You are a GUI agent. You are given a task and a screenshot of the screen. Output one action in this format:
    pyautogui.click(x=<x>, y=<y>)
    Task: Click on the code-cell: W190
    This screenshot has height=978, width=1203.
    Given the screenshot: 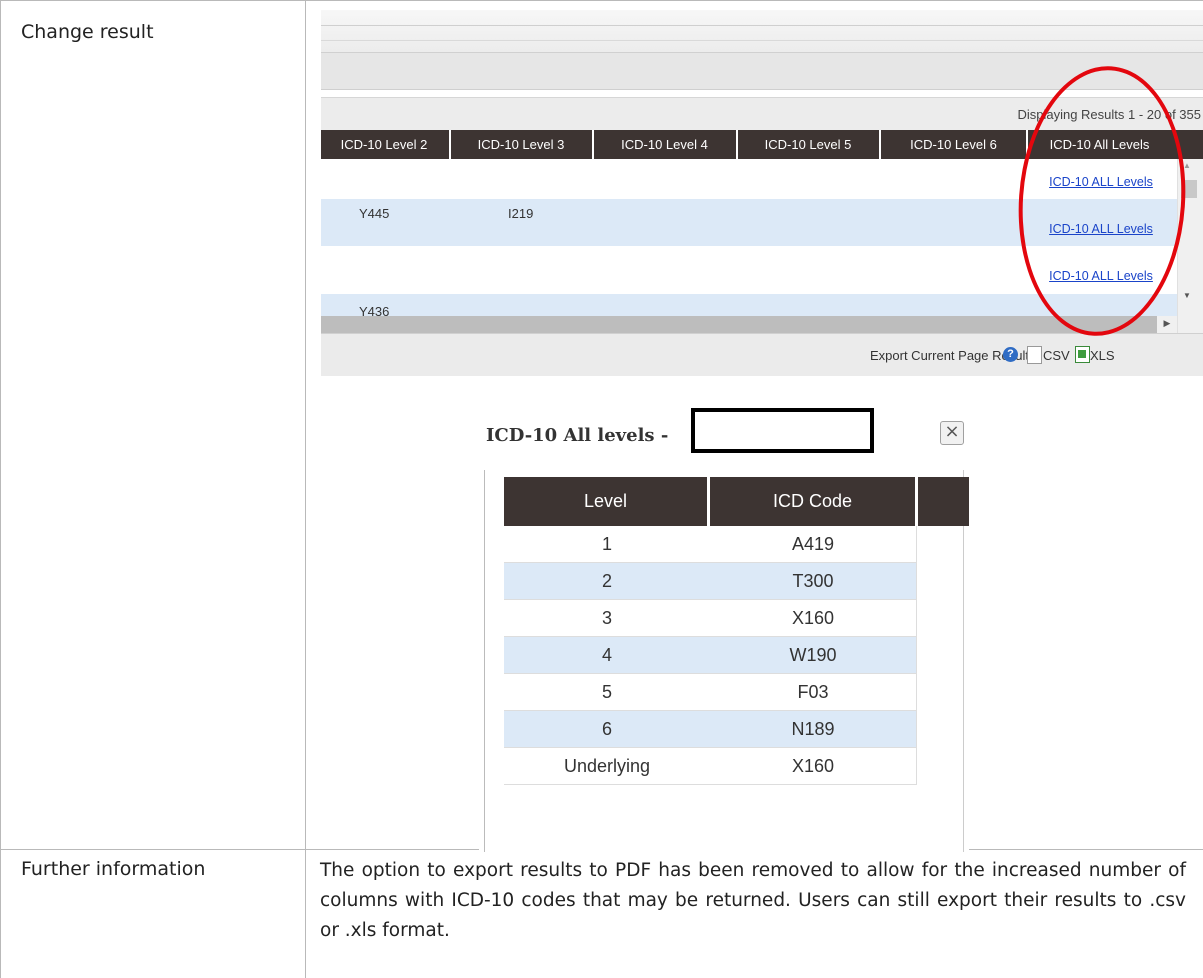 What is the action you would take?
    pyautogui.click(x=813, y=655)
    